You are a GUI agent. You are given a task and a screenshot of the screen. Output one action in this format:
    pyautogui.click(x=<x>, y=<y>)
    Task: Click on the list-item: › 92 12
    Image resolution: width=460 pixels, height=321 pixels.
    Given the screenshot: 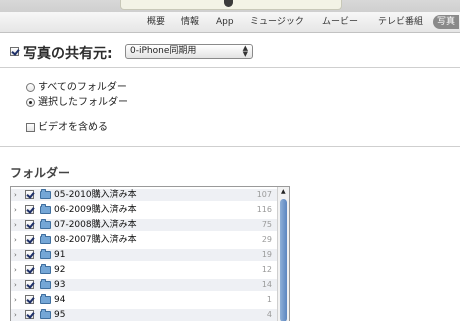 What is the action you would take?
    pyautogui.click(x=144, y=270)
    